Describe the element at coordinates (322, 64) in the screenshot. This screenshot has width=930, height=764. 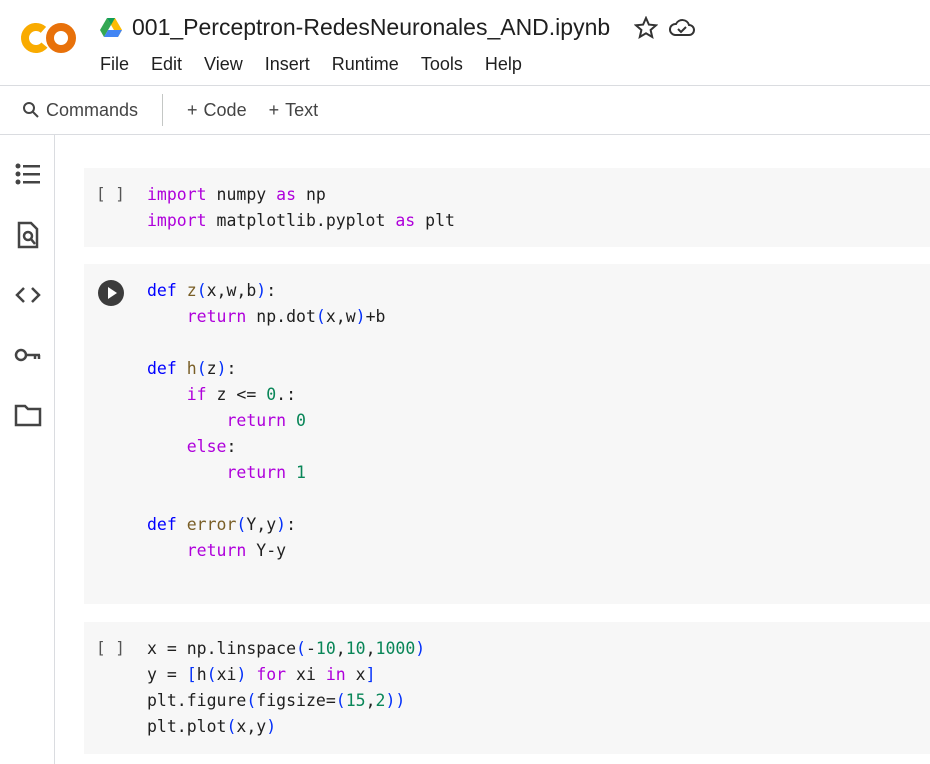
I see `menu-bar: File Edit View Insert Runtime Tools Help` at that location.